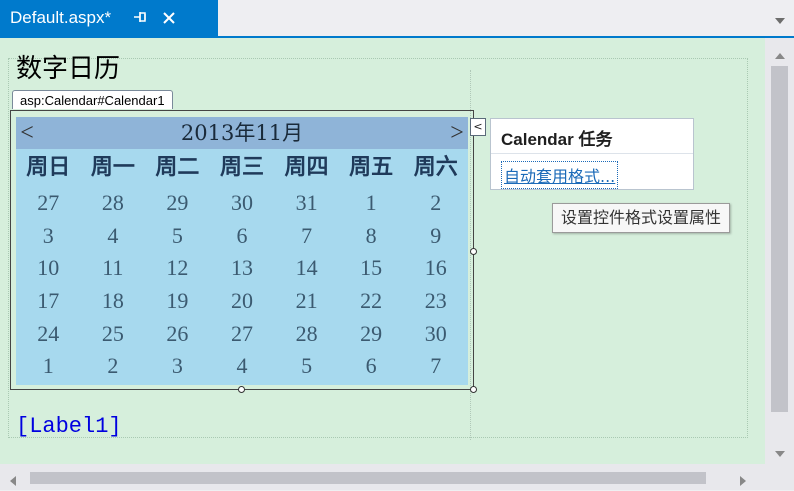  I want to click on divider, so click(592, 153).